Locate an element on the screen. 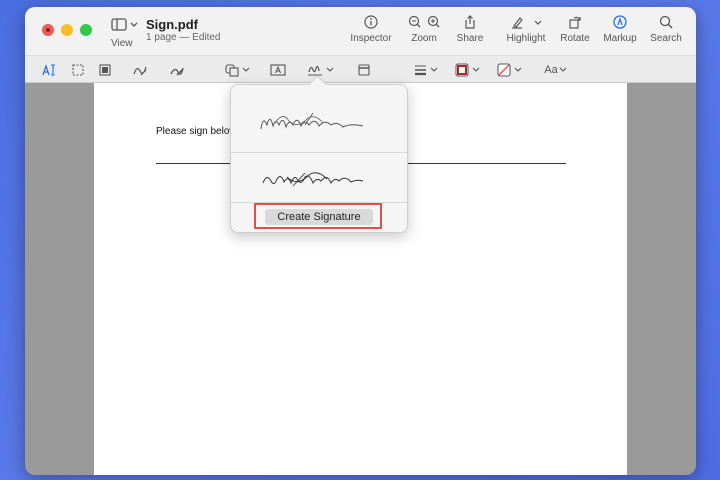 The width and height of the screenshot is (720, 480). minimize-button is located at coordinates (67, 30).